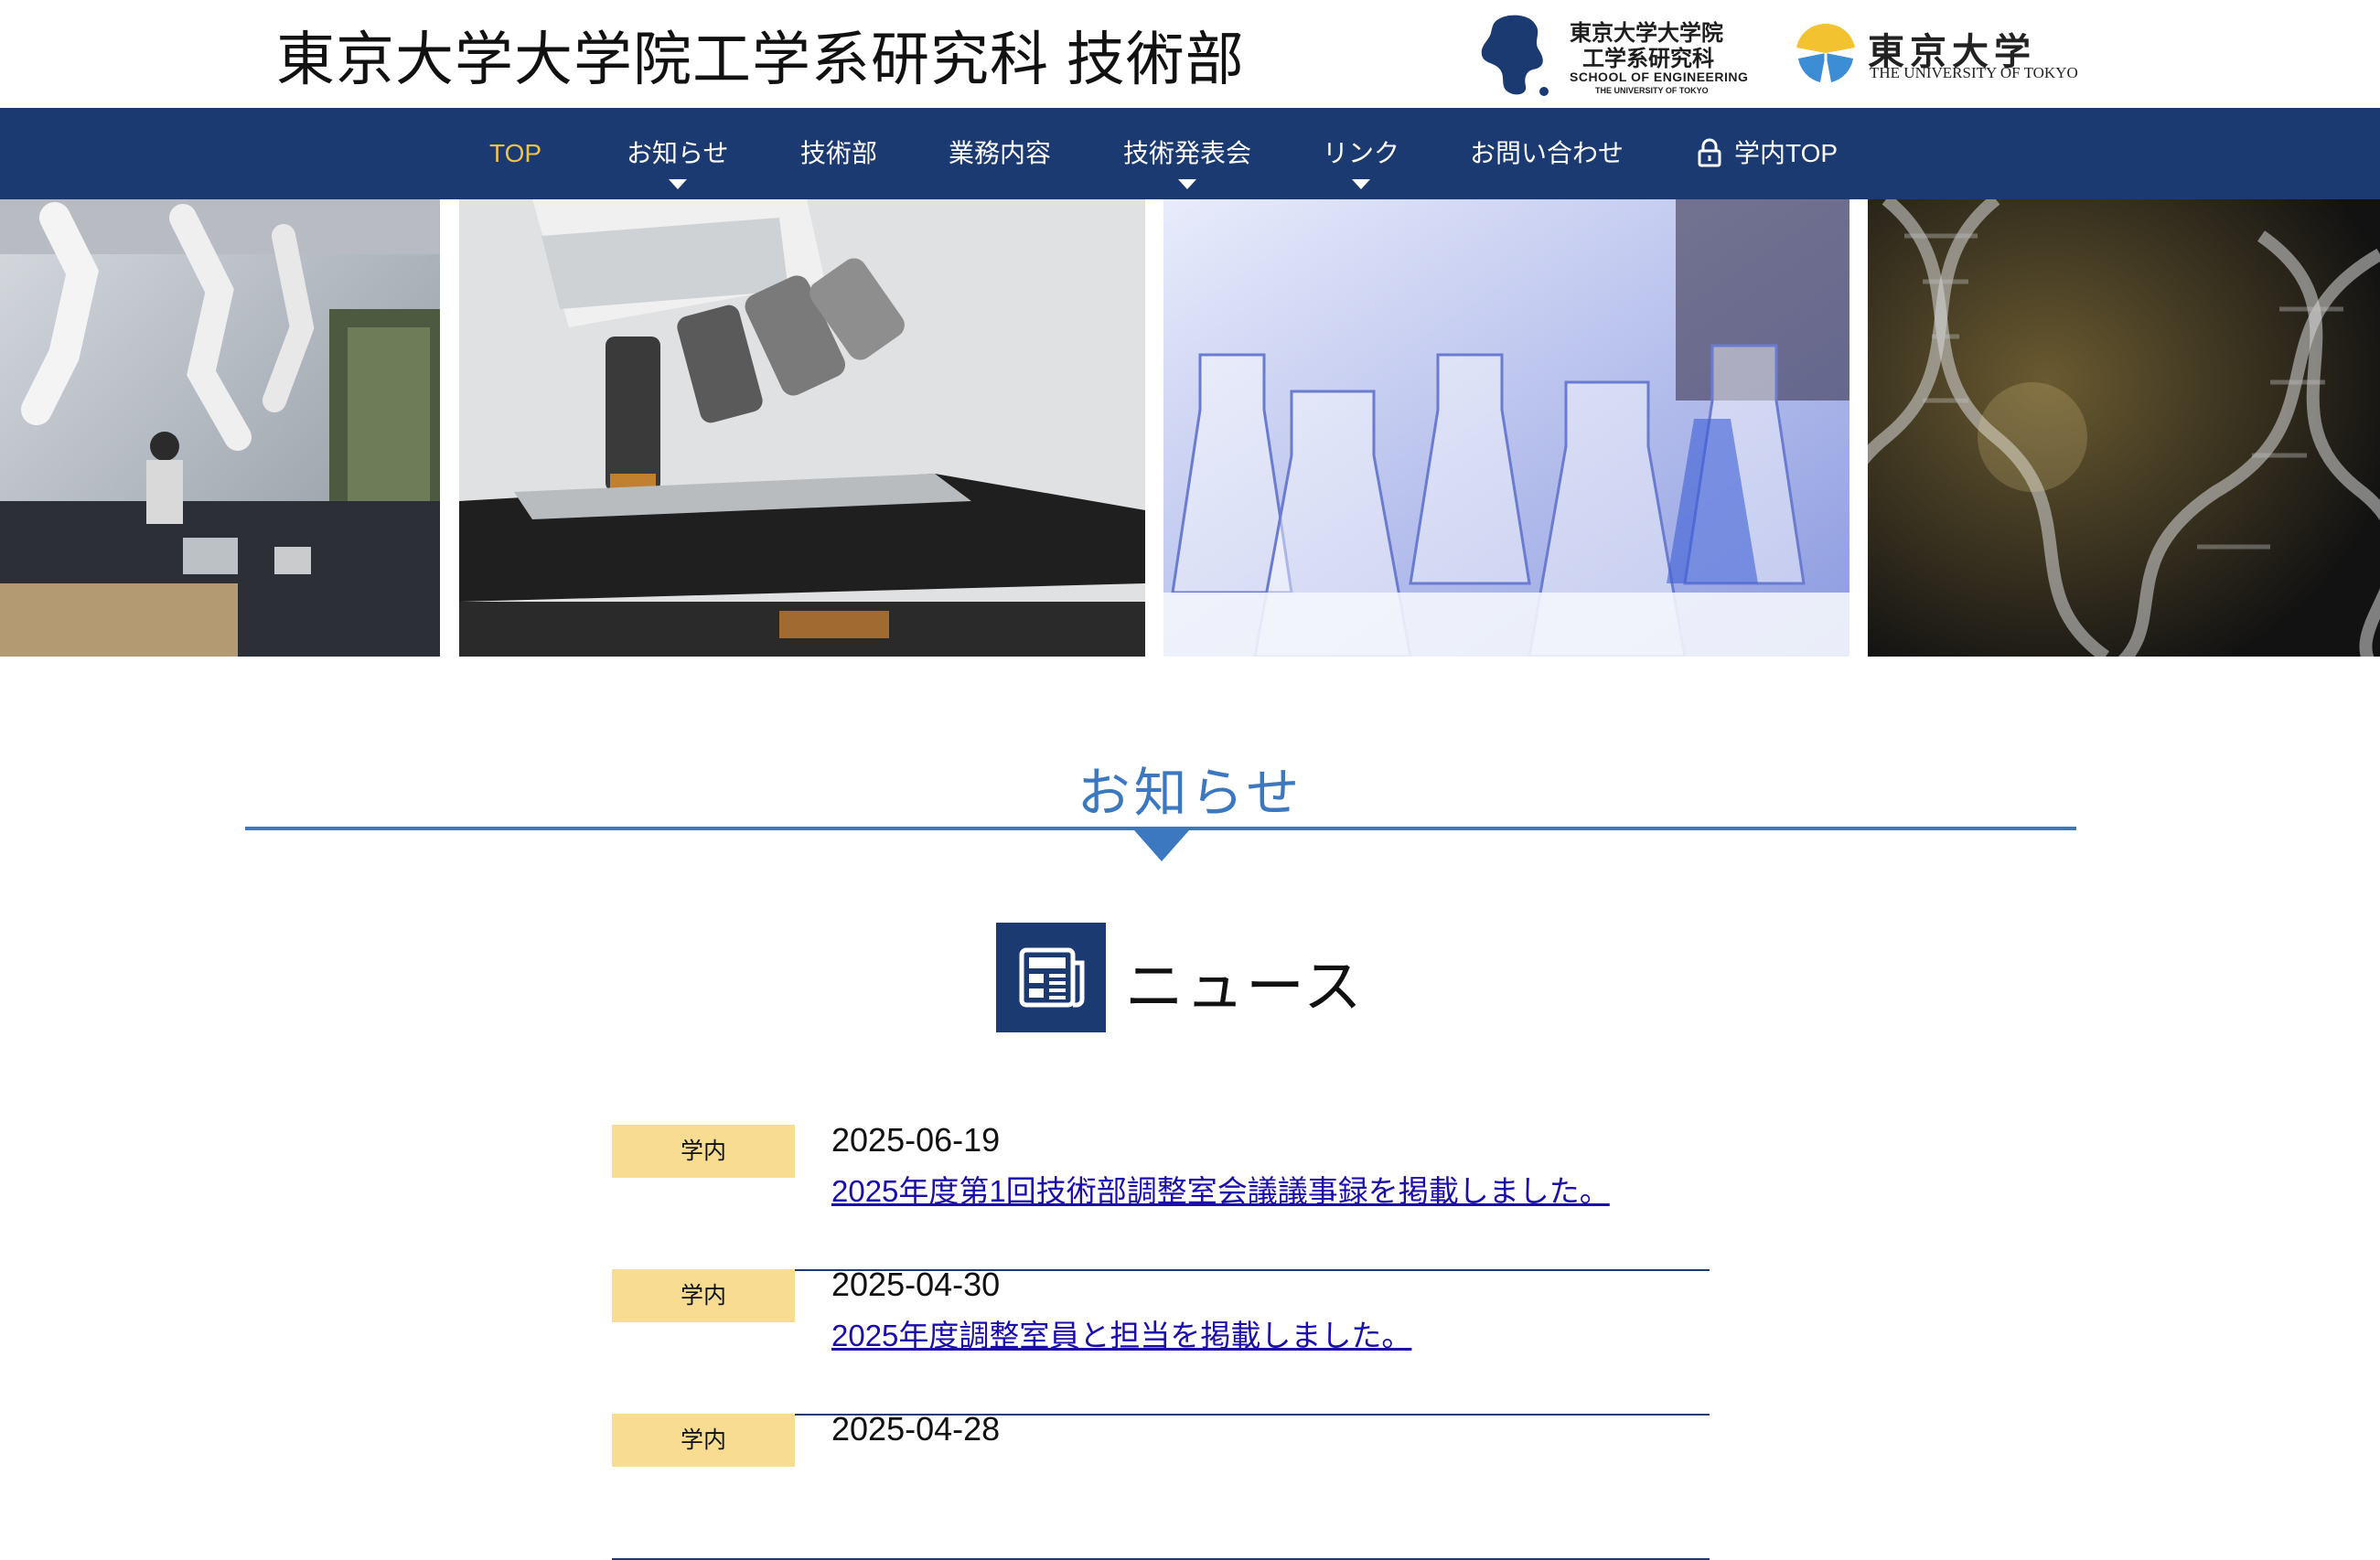 The image size is (2380, 1560). I want to click on news-list-item: 学内 2025-04-30 2025年度調整室員と担当を掲載しました。, so click(1161, 1341).